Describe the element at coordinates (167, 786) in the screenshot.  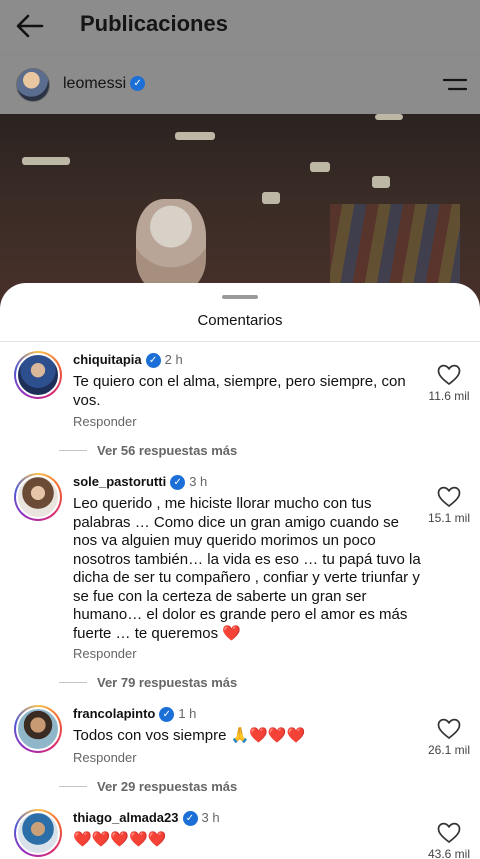
I see `view-more-replies-label: Ver 29 respuestas más` at that location.